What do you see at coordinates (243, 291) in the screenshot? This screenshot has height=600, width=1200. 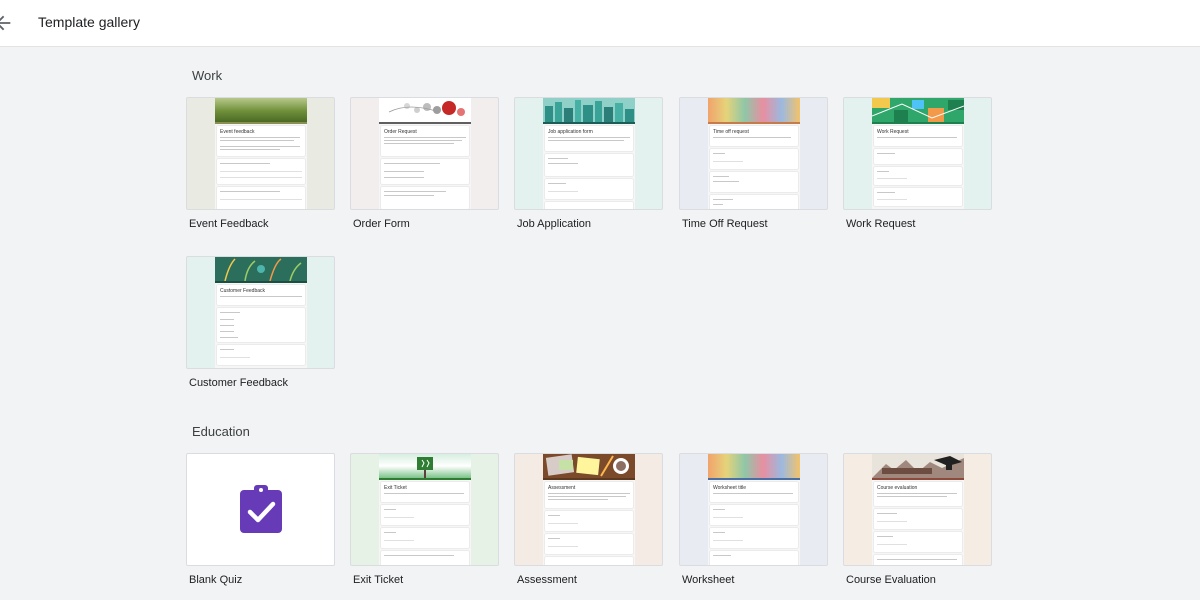 I see `form-title: Customer Feedback` at bounding box center [243, 291].